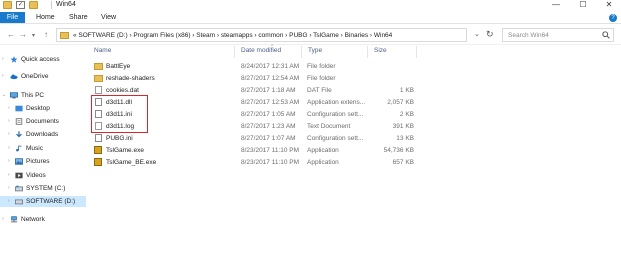  Describe the element at coordinates (583, 5) in the screenshot. I see `maximize-button: ☐` at that location.